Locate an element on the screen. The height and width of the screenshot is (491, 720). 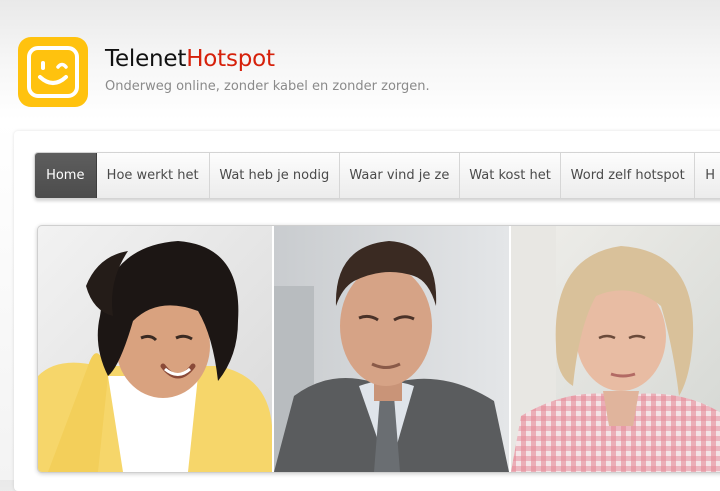
telenet-logo-icon is located at coordinates (53, 72).